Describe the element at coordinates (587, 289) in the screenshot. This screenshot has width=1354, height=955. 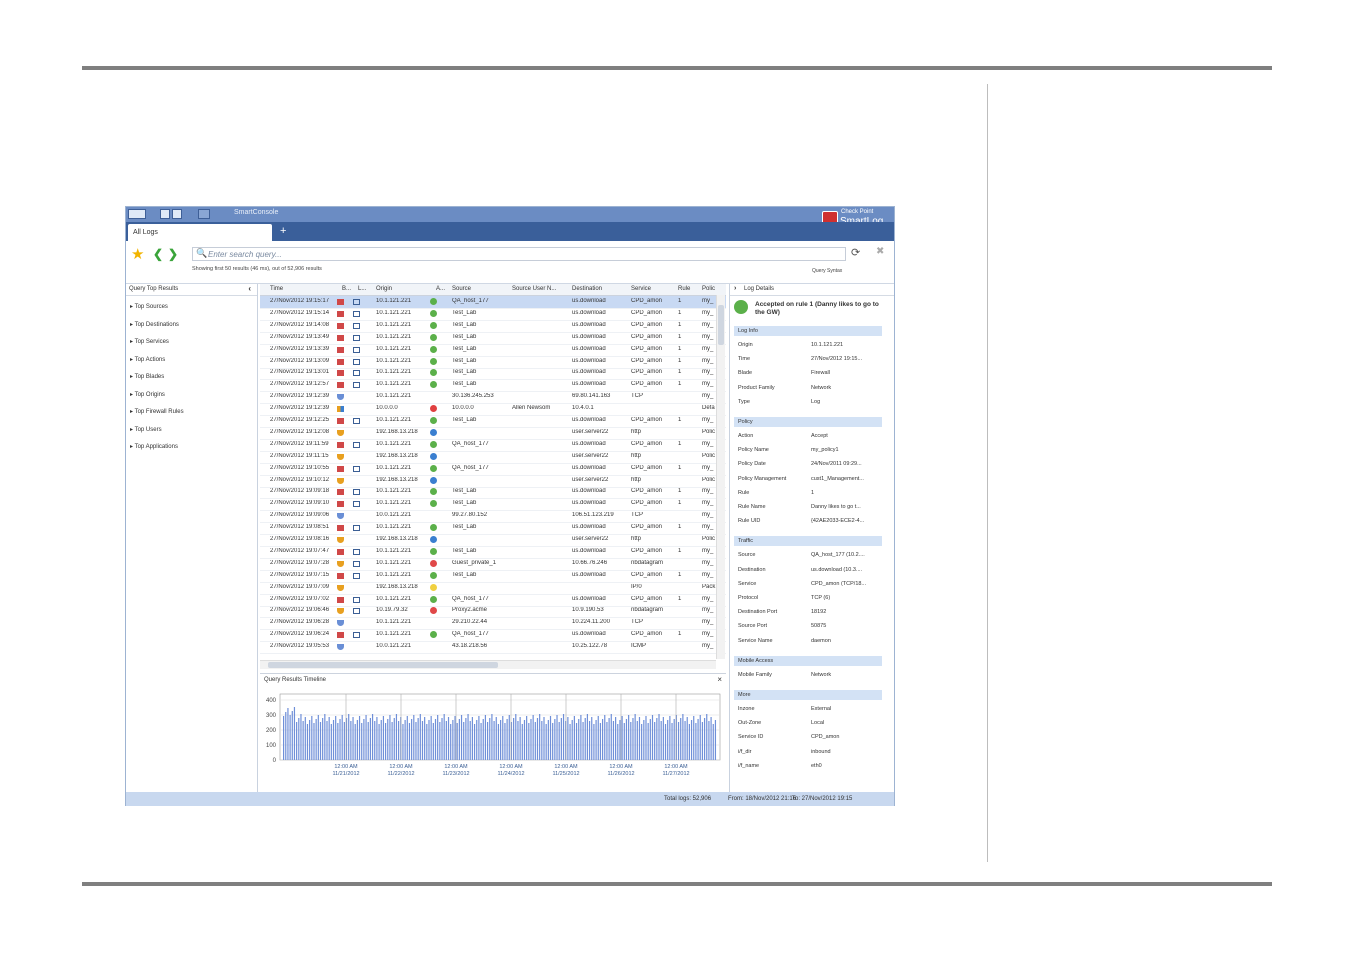
I see `col-destination: Destination` at that location.